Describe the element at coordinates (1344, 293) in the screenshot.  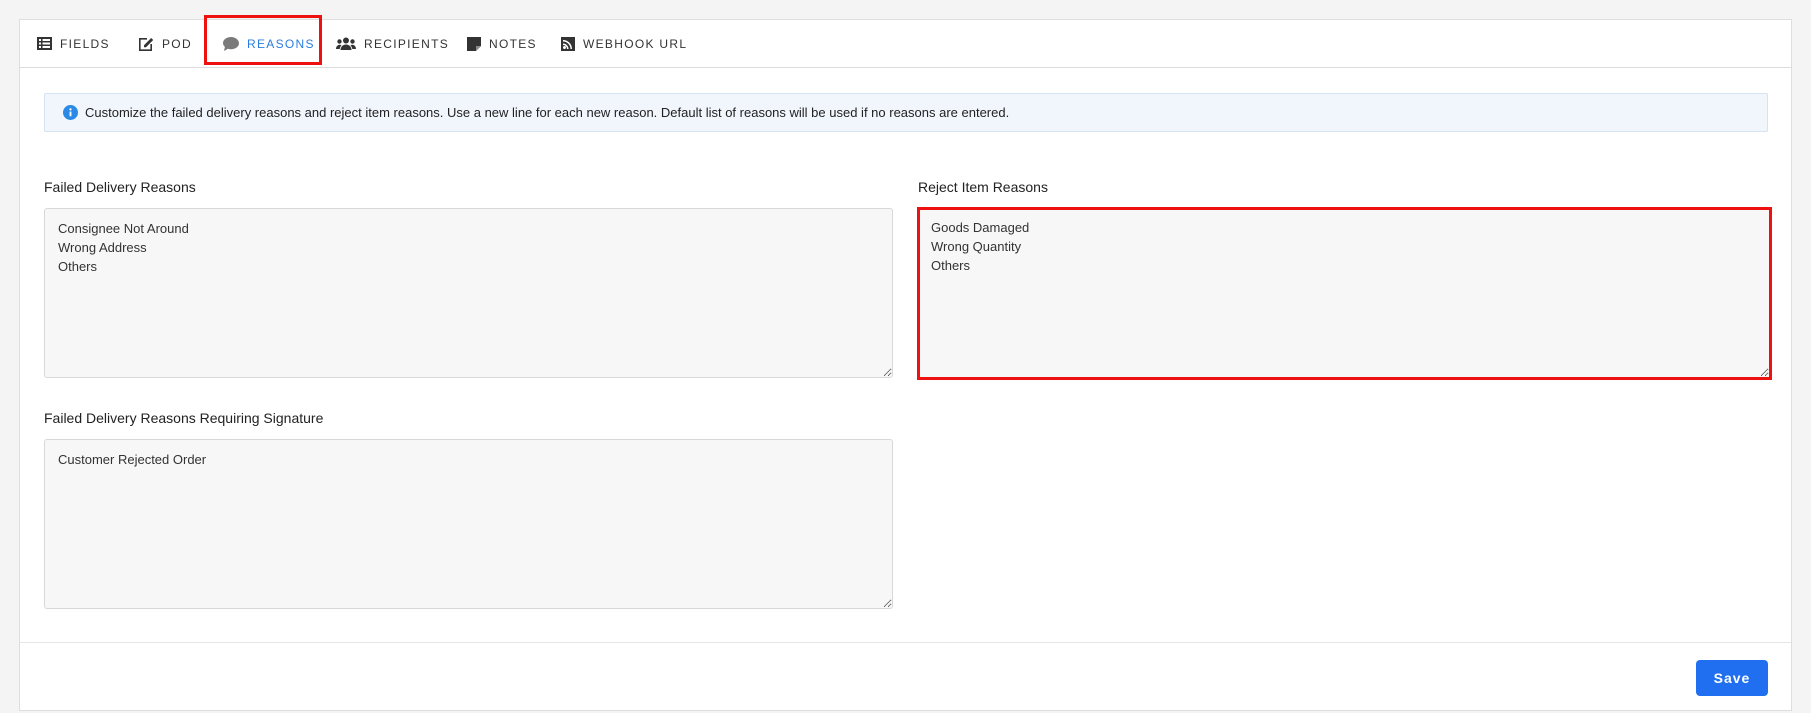
I see `reject-item-textarea` at that location.